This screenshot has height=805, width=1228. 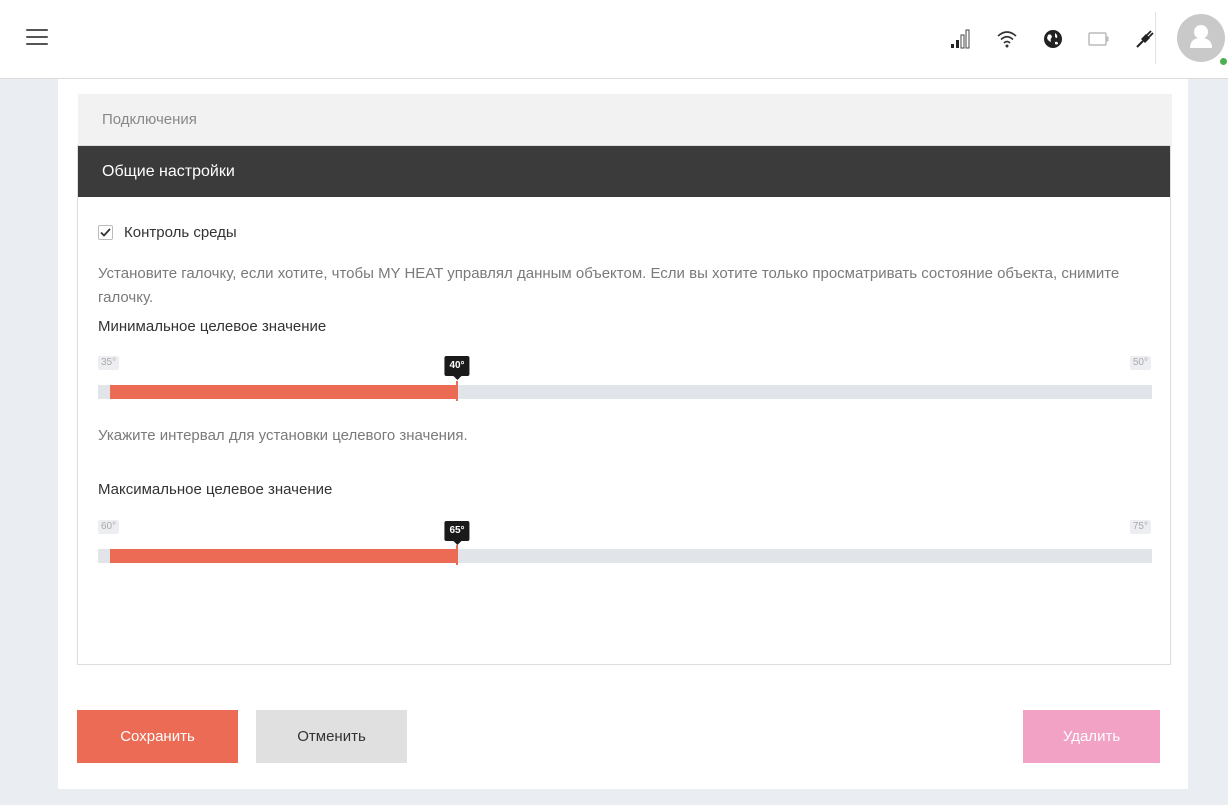 I want to click on min-target-slider, so click(x=625, y=391).